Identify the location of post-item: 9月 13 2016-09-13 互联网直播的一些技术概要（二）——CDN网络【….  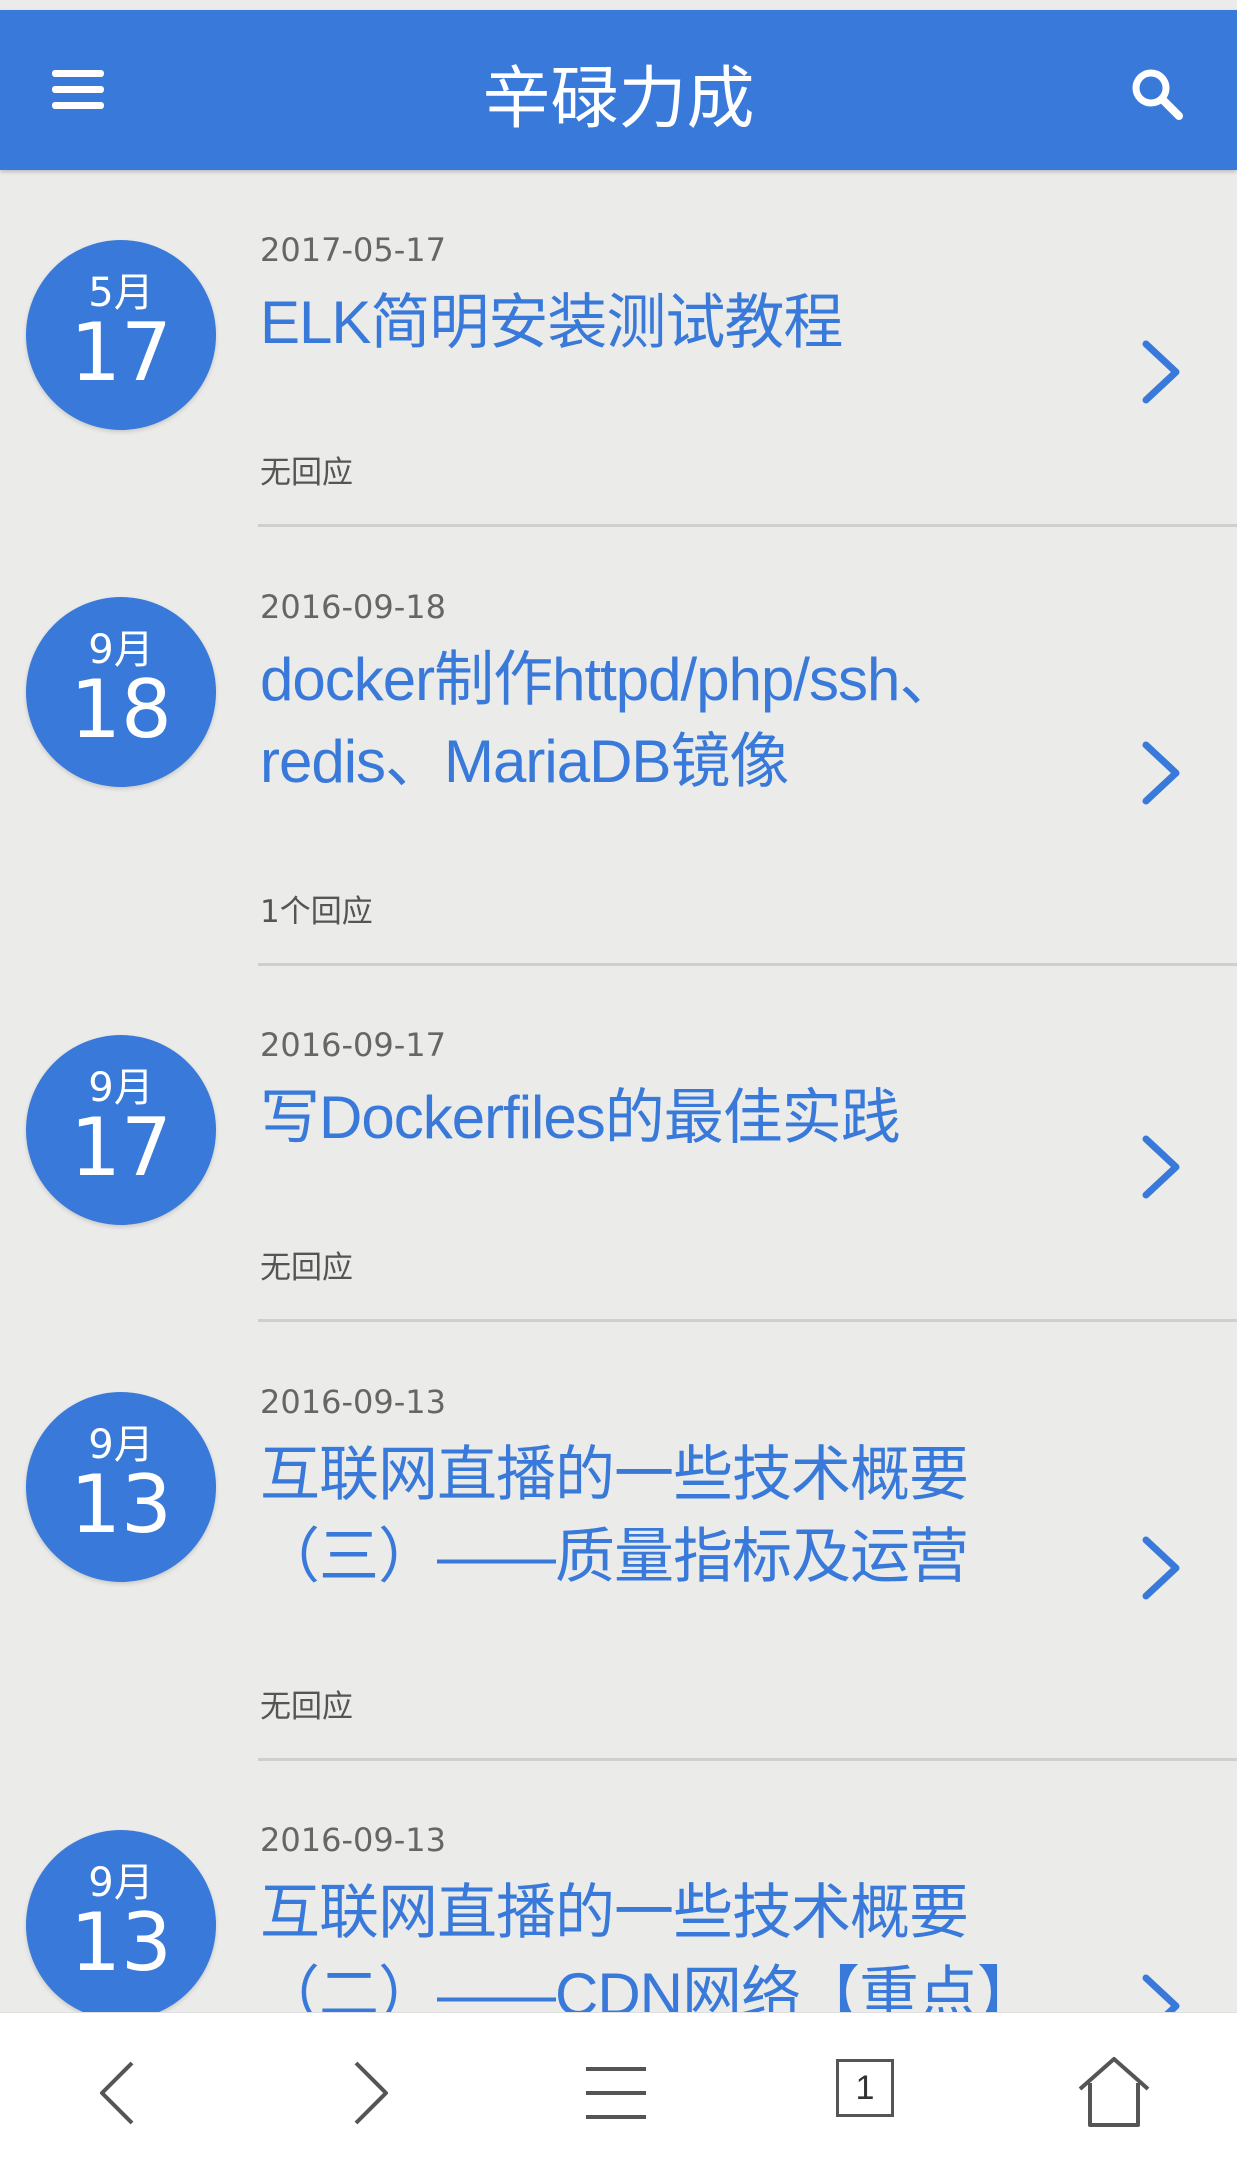
(618, 1886).